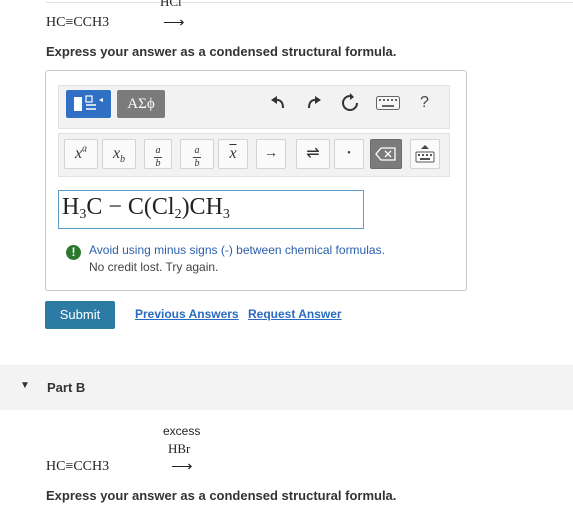 The width and height of the screenshot is (573, 512). What do you see at coordinates (81, 154) in the screenshot?
I see `superscript-button: xa` at bounding box center [81, 154].